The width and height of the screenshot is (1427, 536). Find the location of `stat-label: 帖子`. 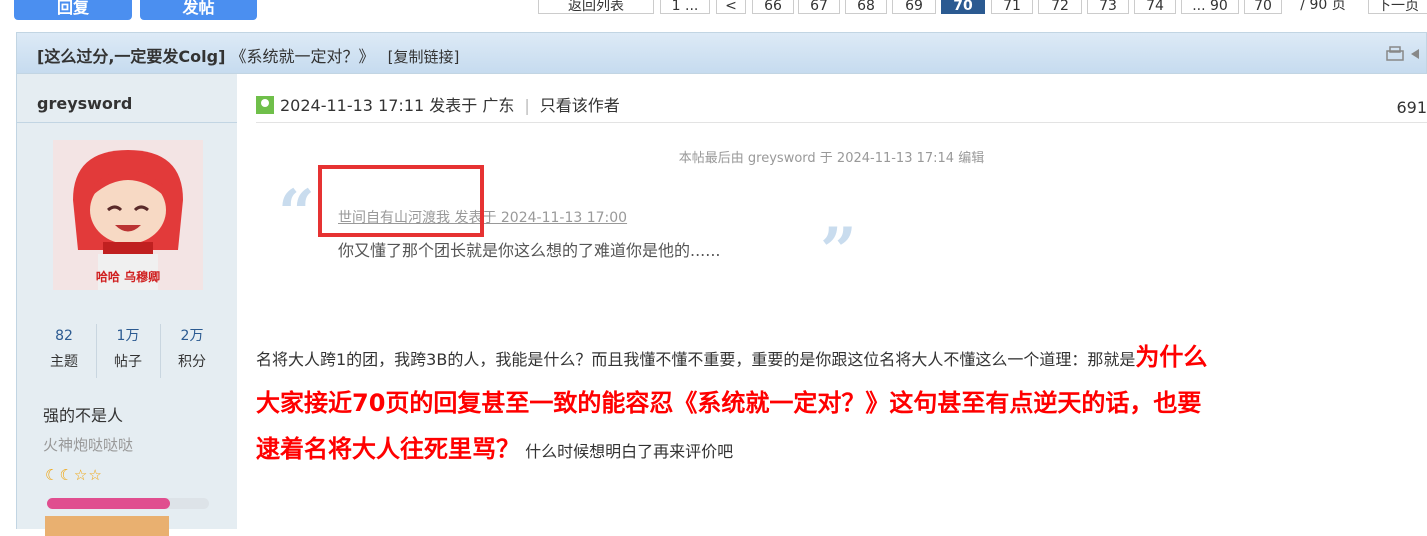

stat-label: 帖子 is located at coordinates (128, 362).